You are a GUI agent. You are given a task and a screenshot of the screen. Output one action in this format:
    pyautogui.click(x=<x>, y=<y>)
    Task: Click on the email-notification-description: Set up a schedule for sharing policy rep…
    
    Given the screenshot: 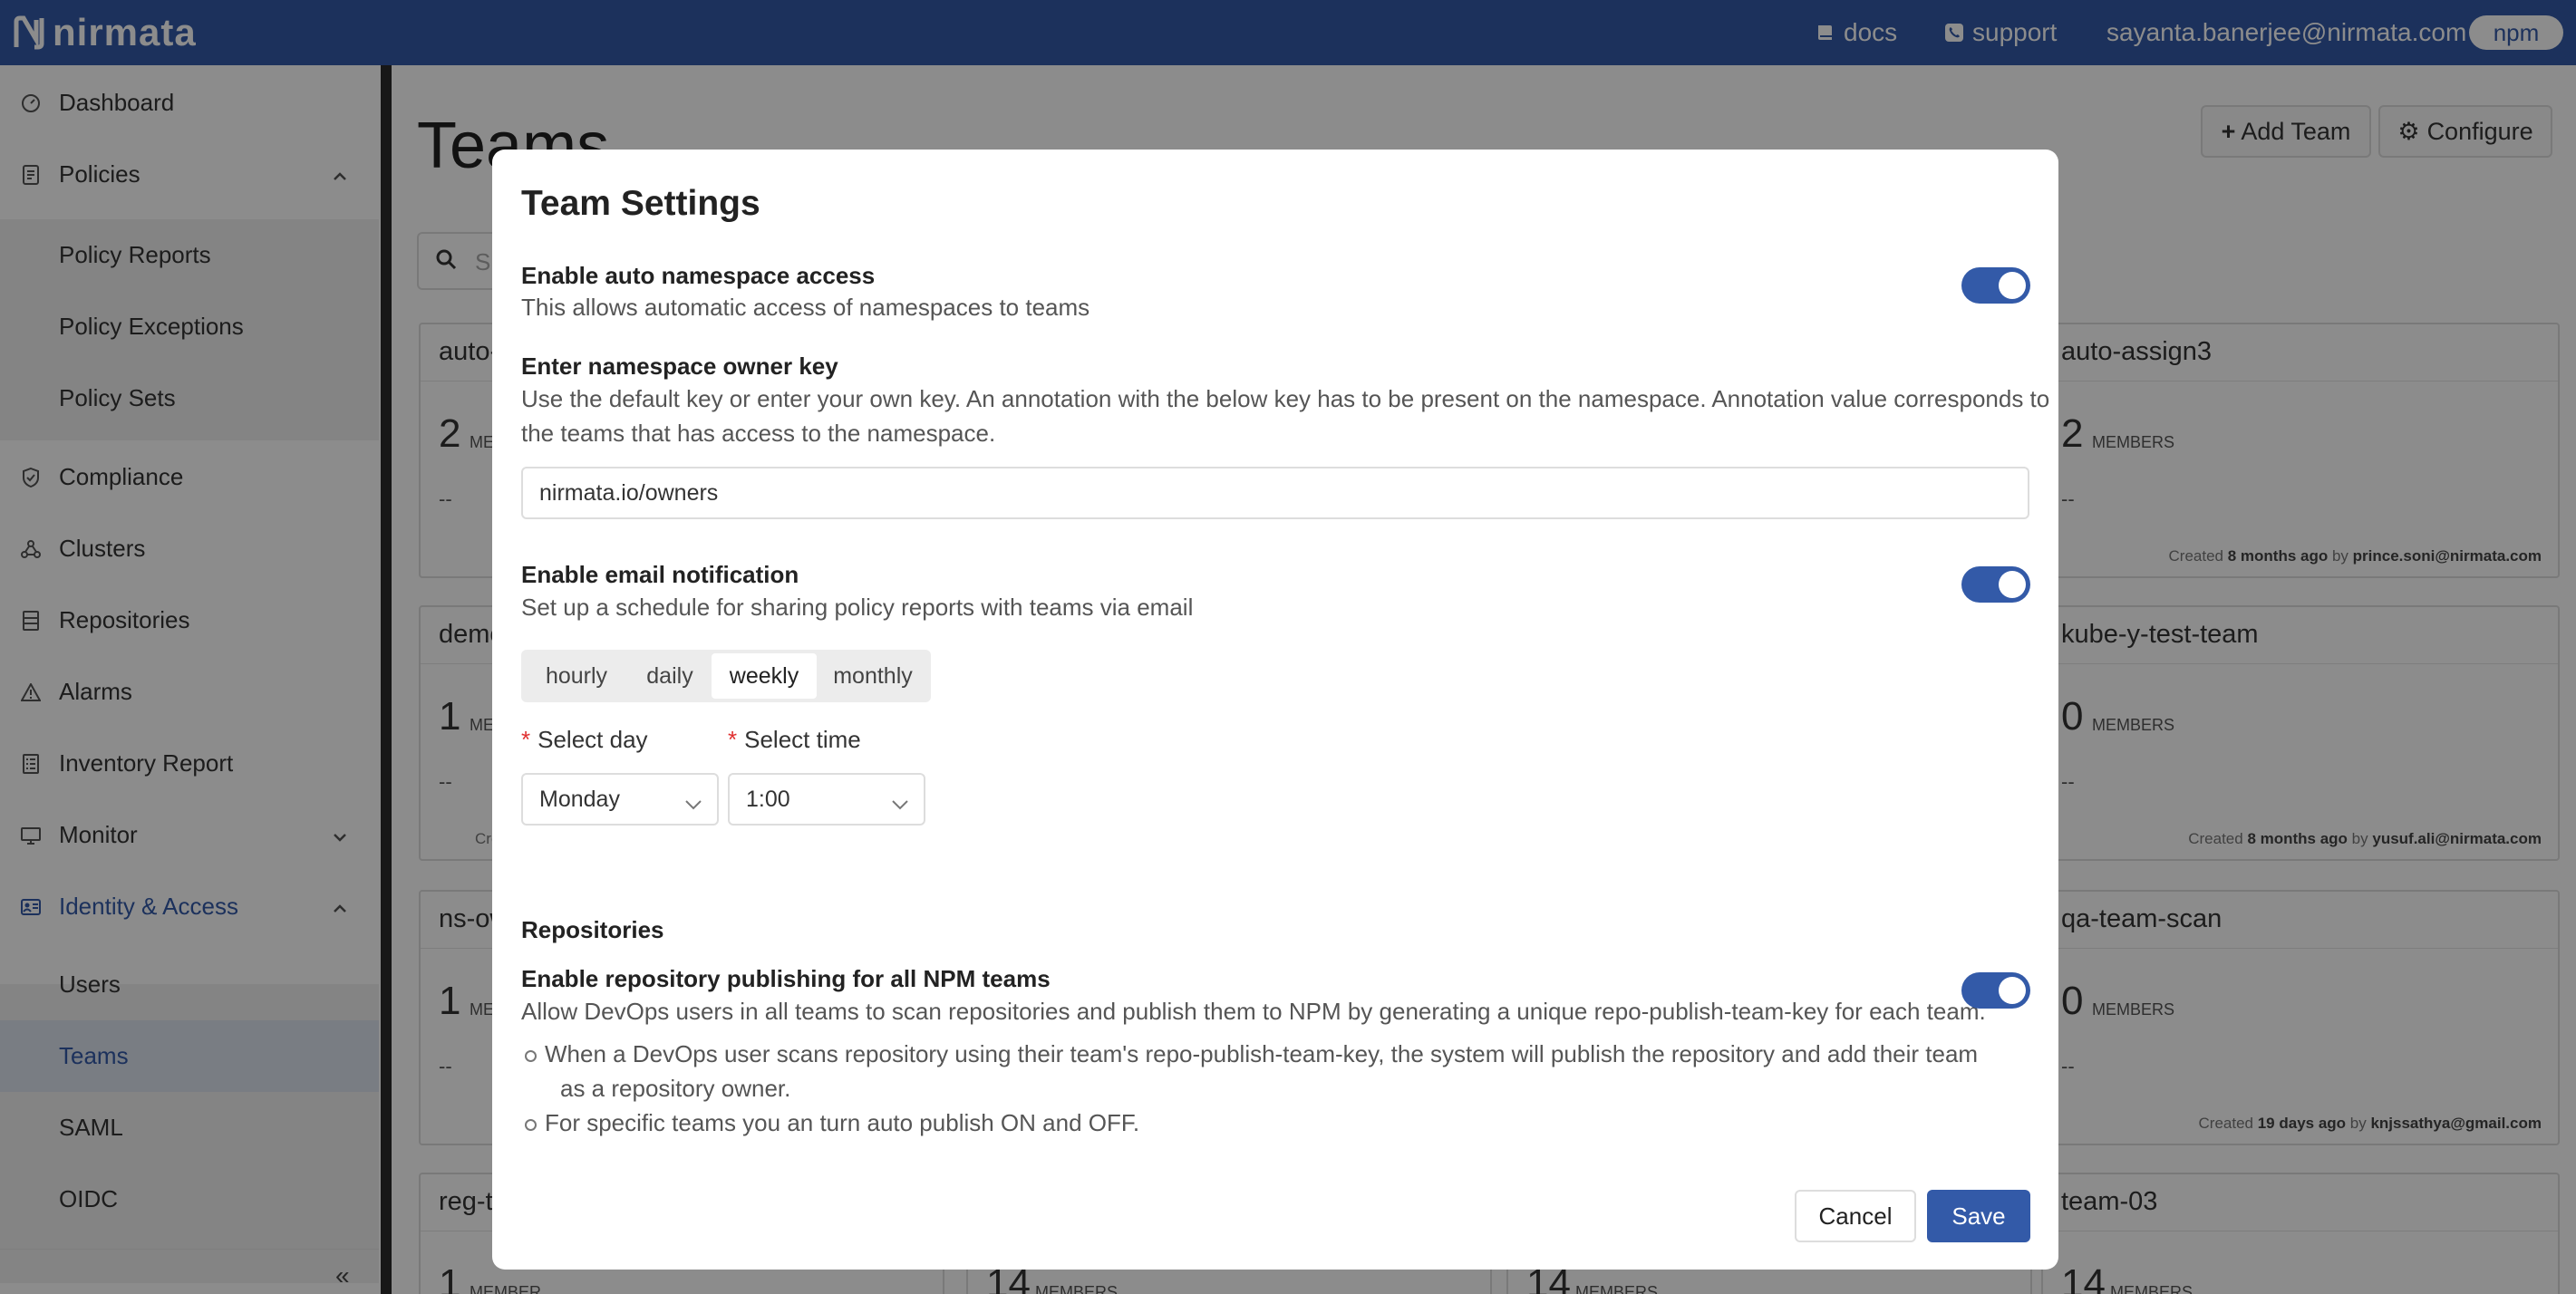 What is the action you would take?
    pyautogui.click(x=857, y=607)
    